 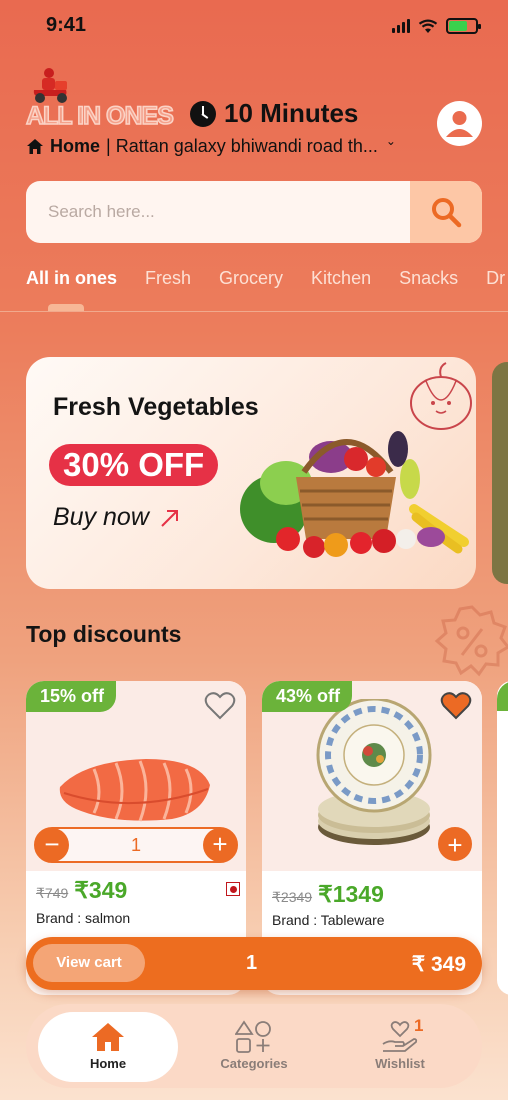 I want to click on bottom-navigation: Home Categories Wishlist 1, so click(x=254, y=1046).